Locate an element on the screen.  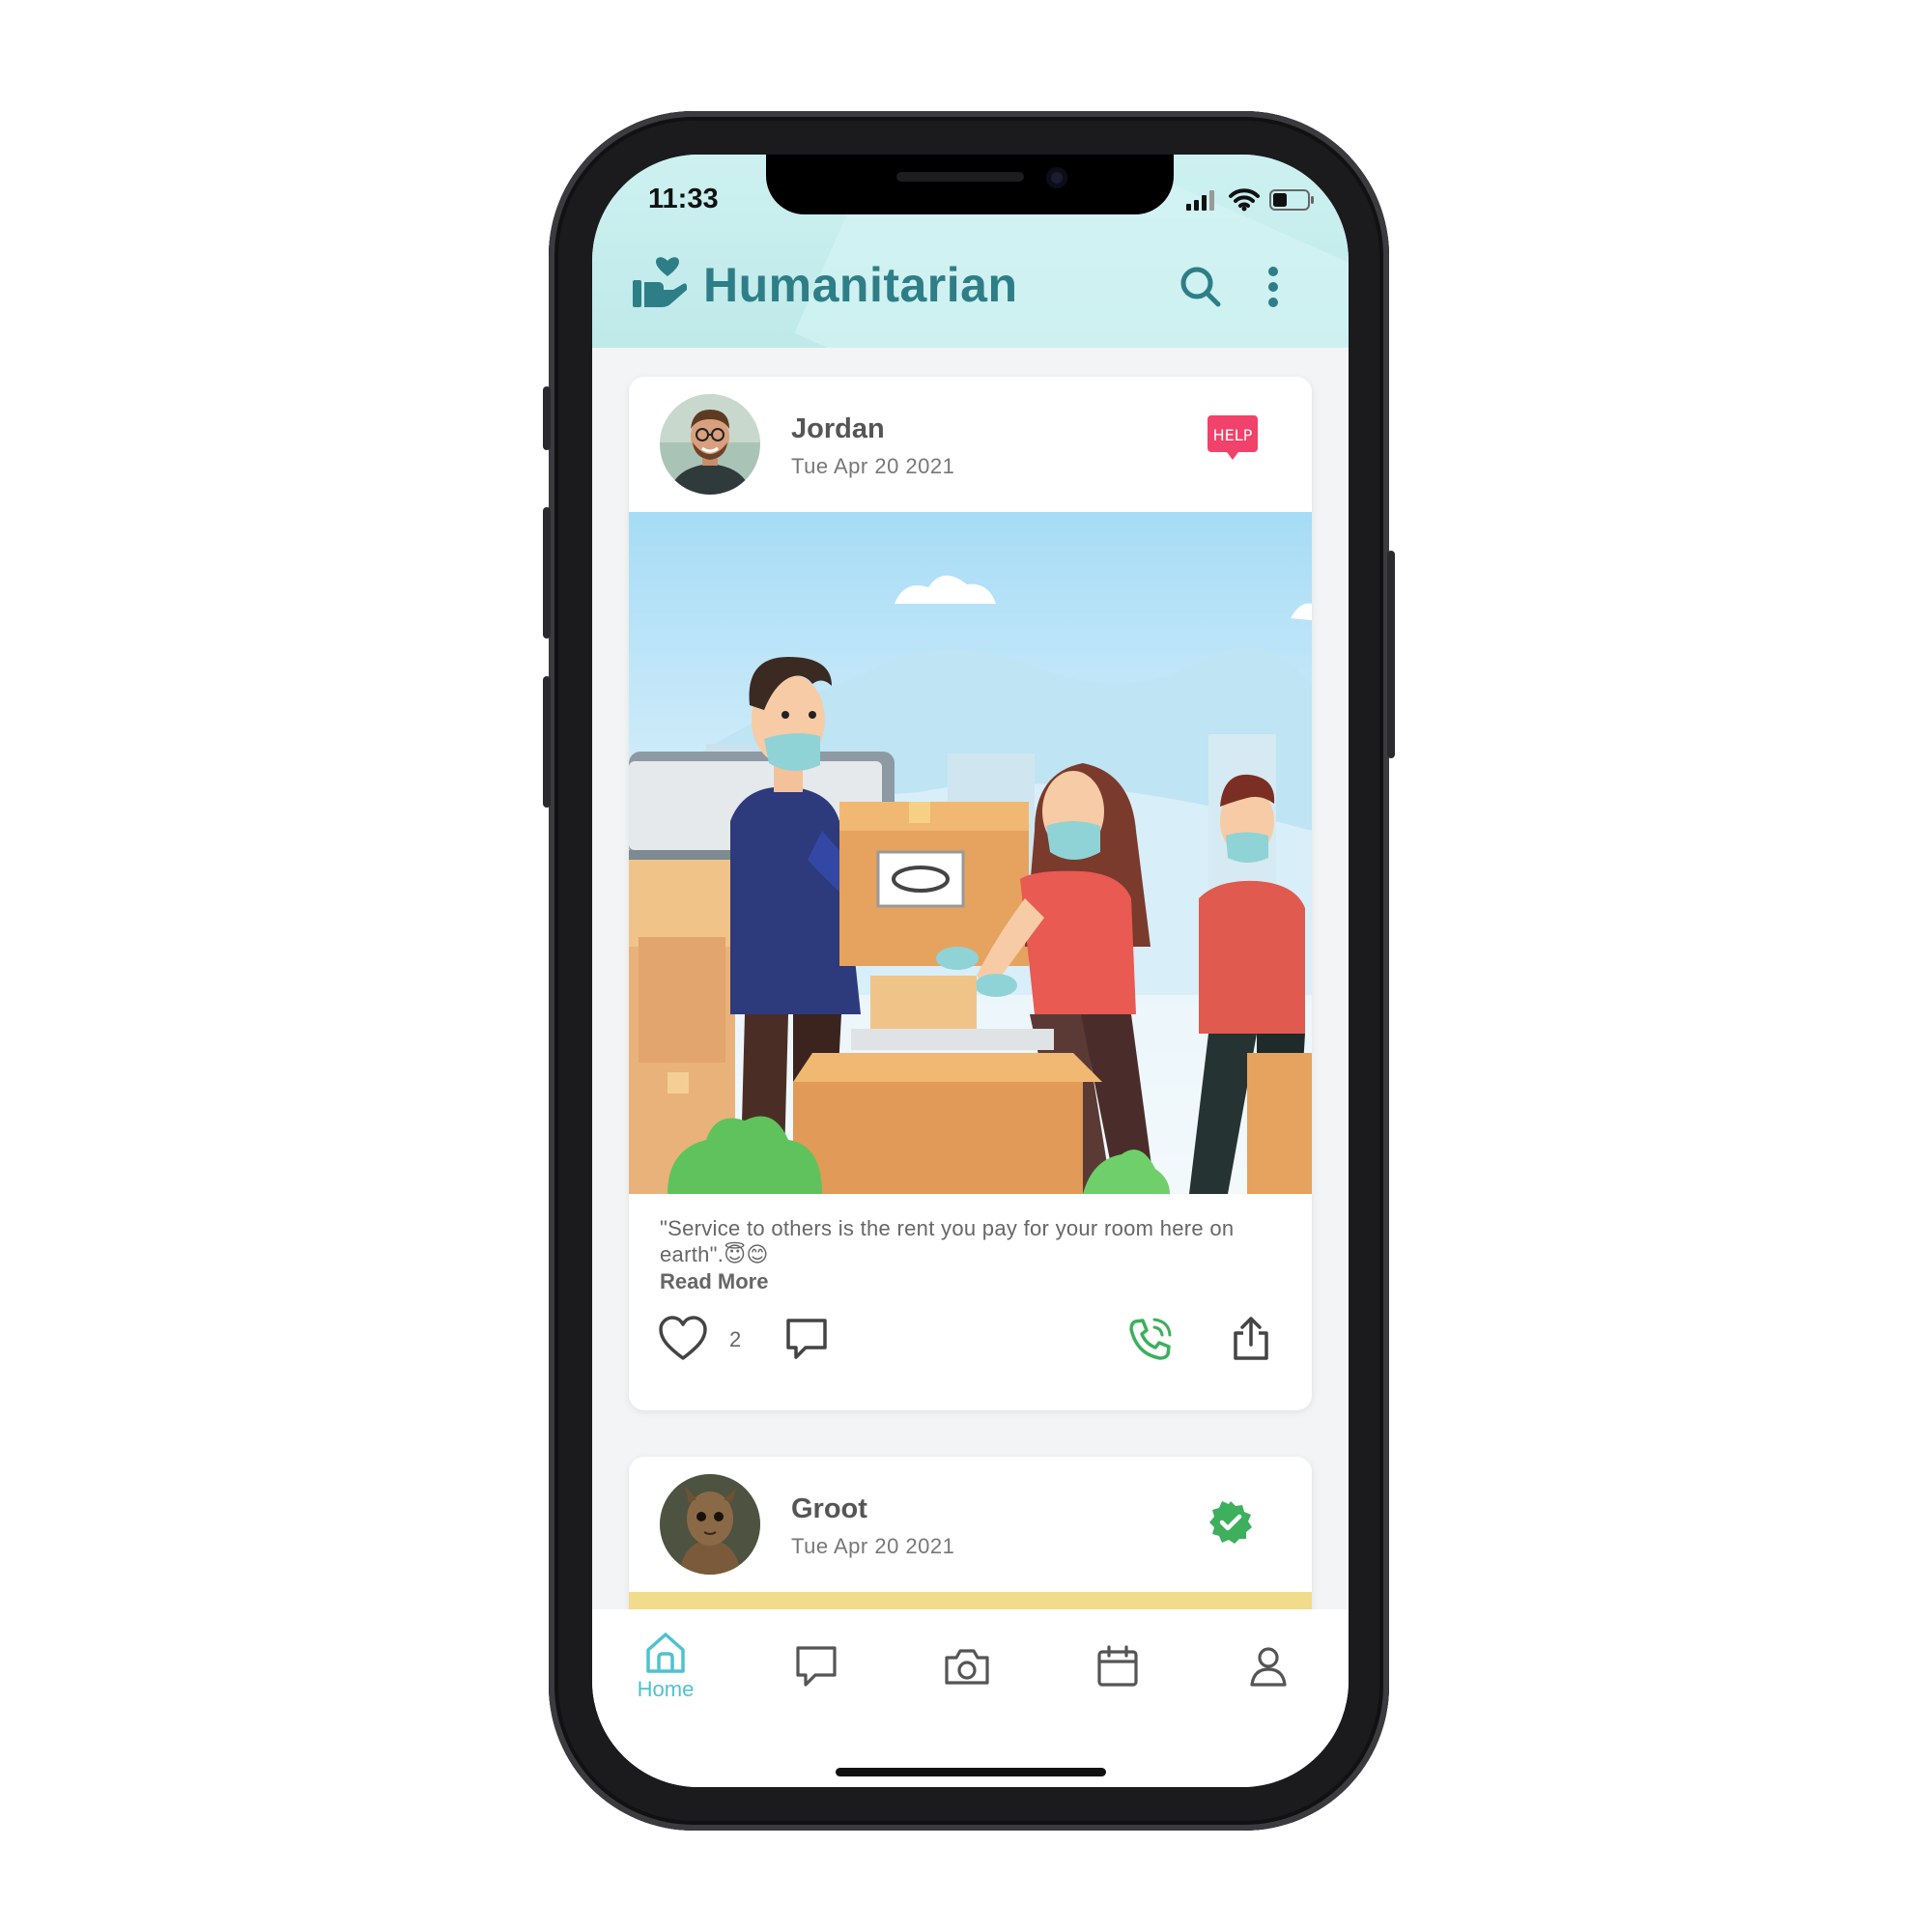
notch is located at coordinates (970, 184).